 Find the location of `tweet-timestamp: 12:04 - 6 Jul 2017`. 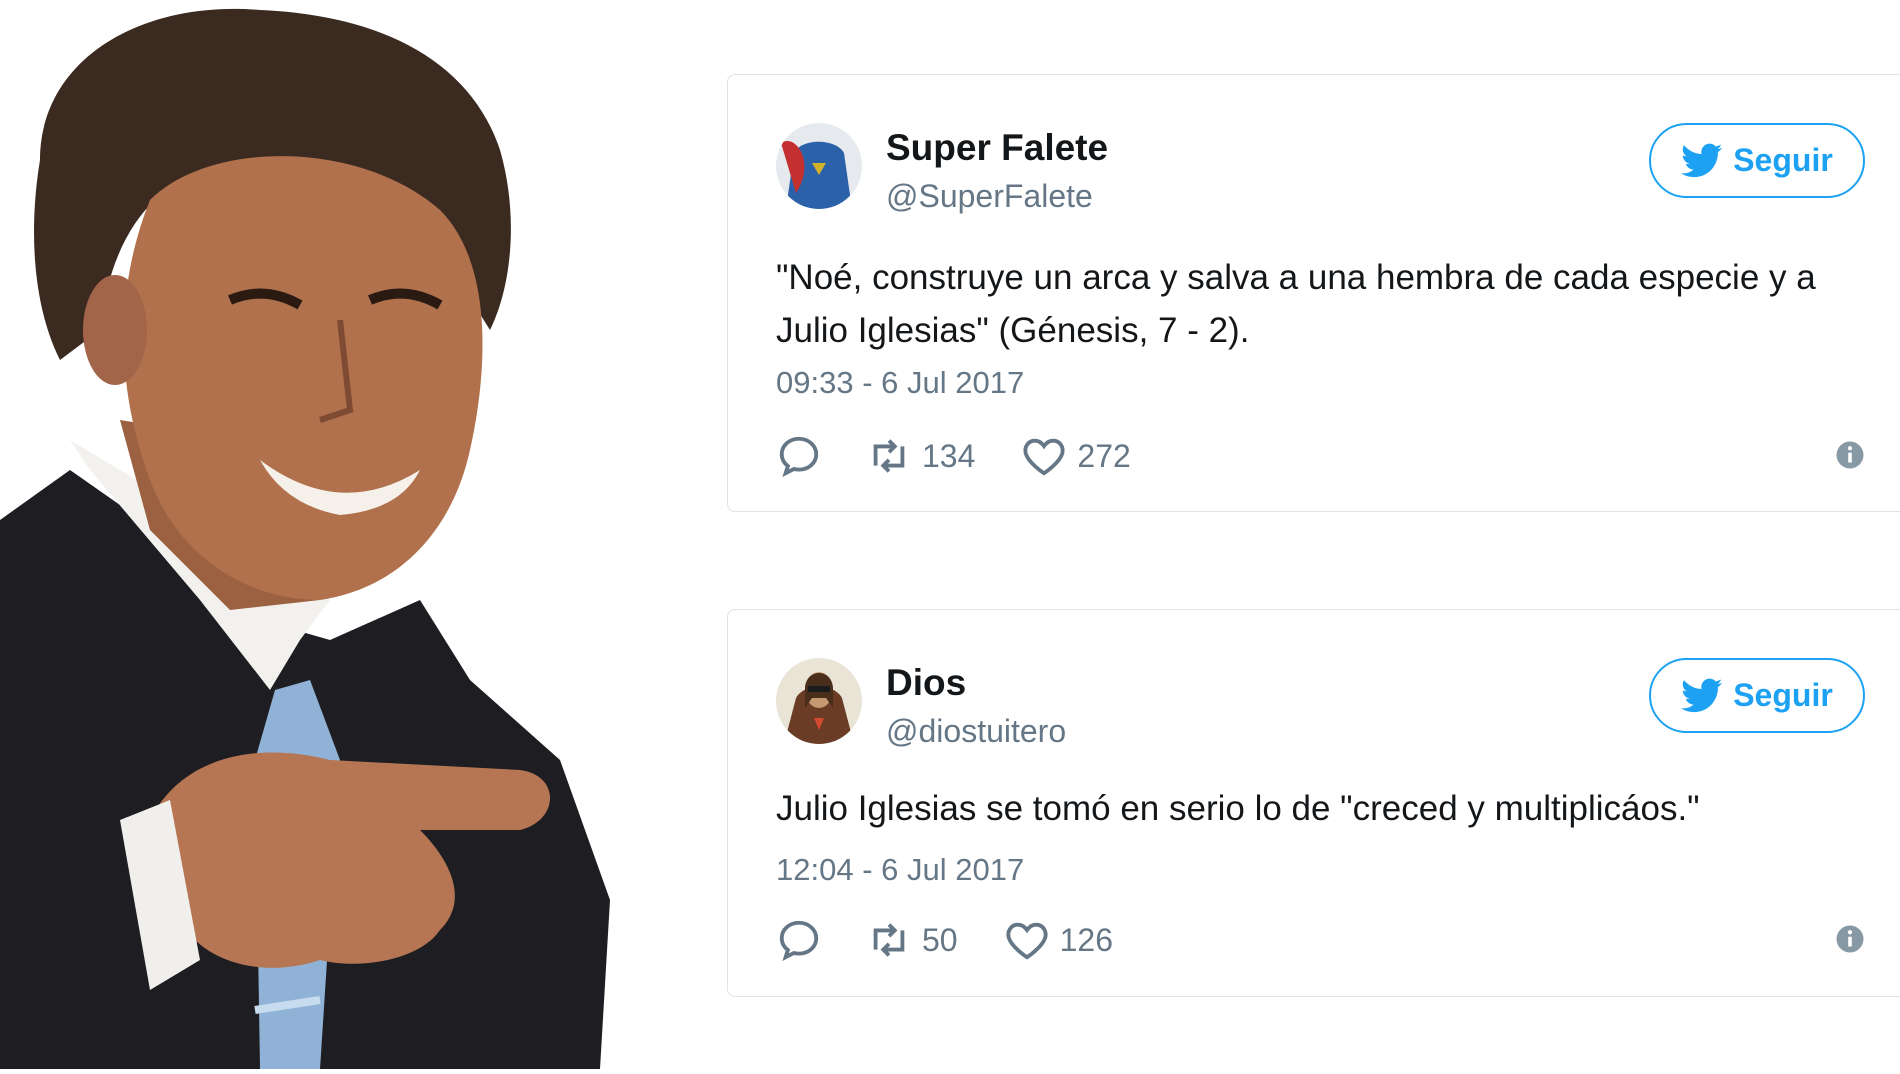

tweet-timestamp: 12:04 - 6 Jul 2017 is located at coordinates (900, 870).